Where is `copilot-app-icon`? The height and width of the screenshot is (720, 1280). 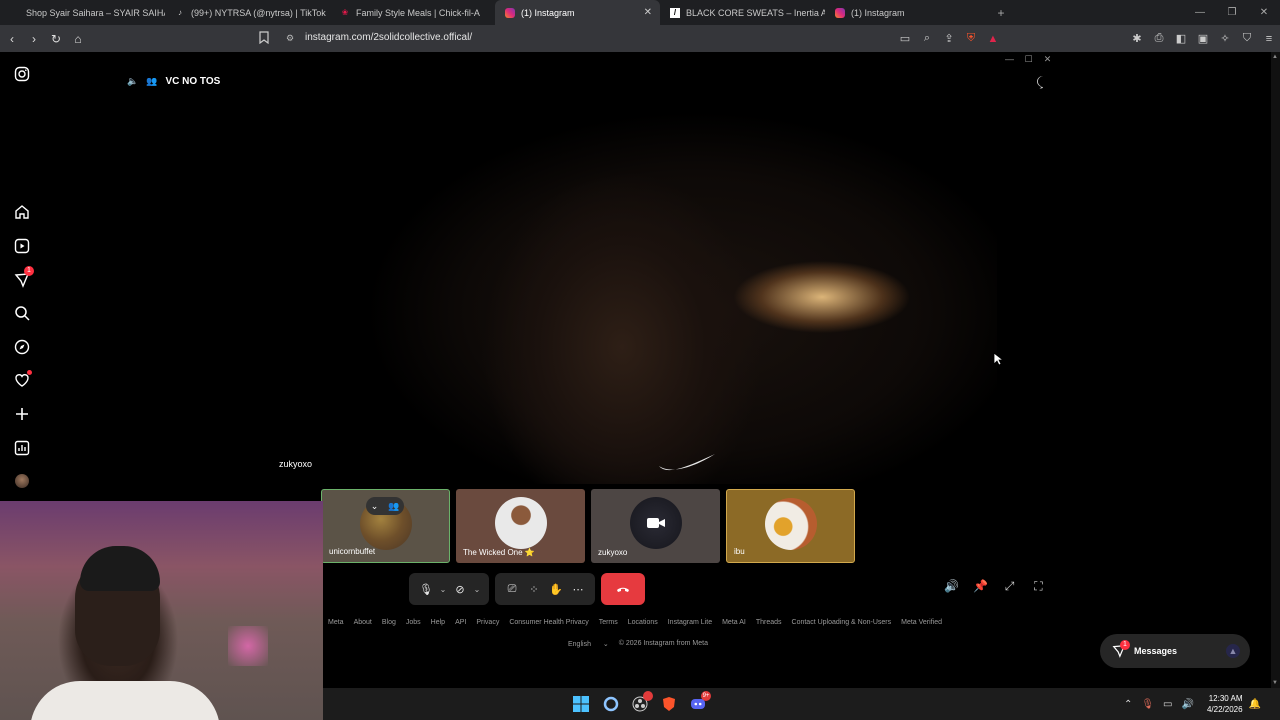 copilot-app-icon is located at coordinates (611, 704).